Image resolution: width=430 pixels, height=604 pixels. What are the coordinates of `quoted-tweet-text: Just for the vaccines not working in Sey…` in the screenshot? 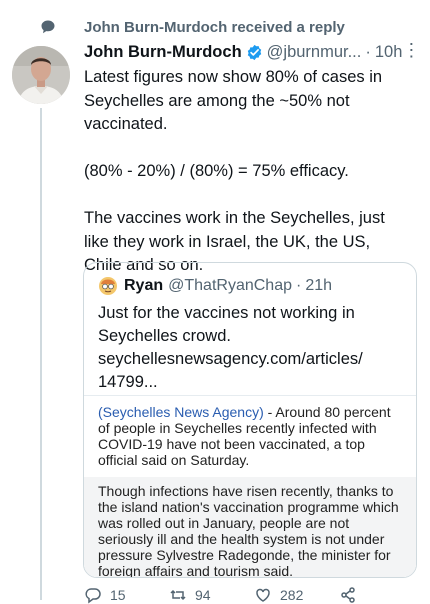 It's located at (243, 348).